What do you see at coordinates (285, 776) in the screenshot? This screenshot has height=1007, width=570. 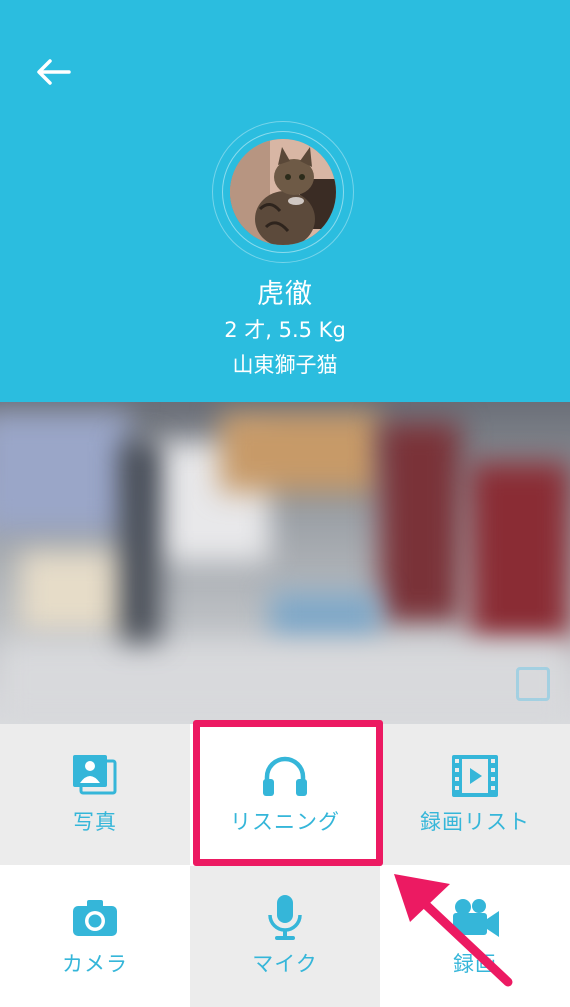 I see `headphones-icon` at bounding box center [285, 776].